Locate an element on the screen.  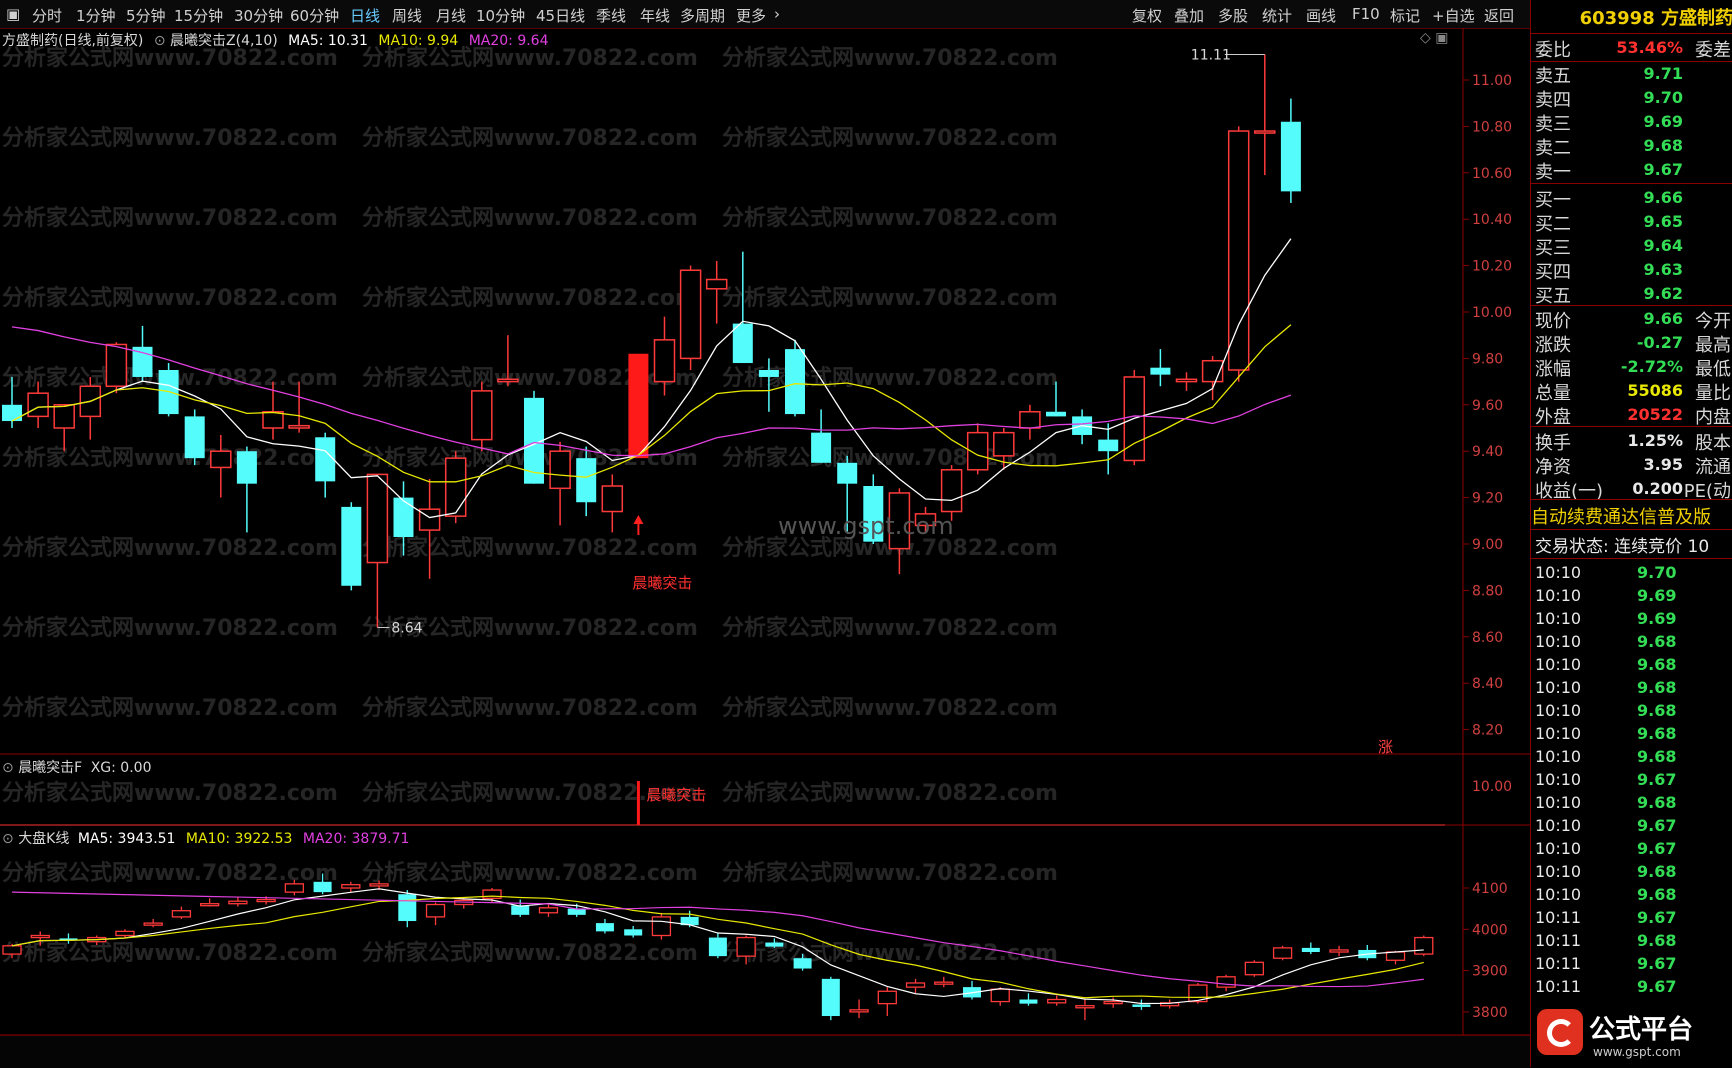
sub1-signal-bar is located at coordinates (638, 803).